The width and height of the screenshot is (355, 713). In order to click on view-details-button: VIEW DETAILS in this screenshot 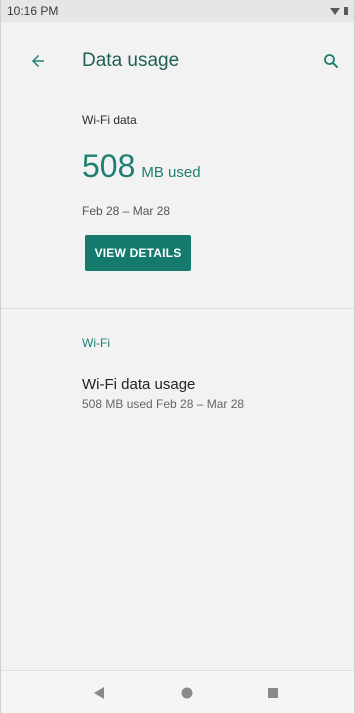, I will do `click(138, 253)`.